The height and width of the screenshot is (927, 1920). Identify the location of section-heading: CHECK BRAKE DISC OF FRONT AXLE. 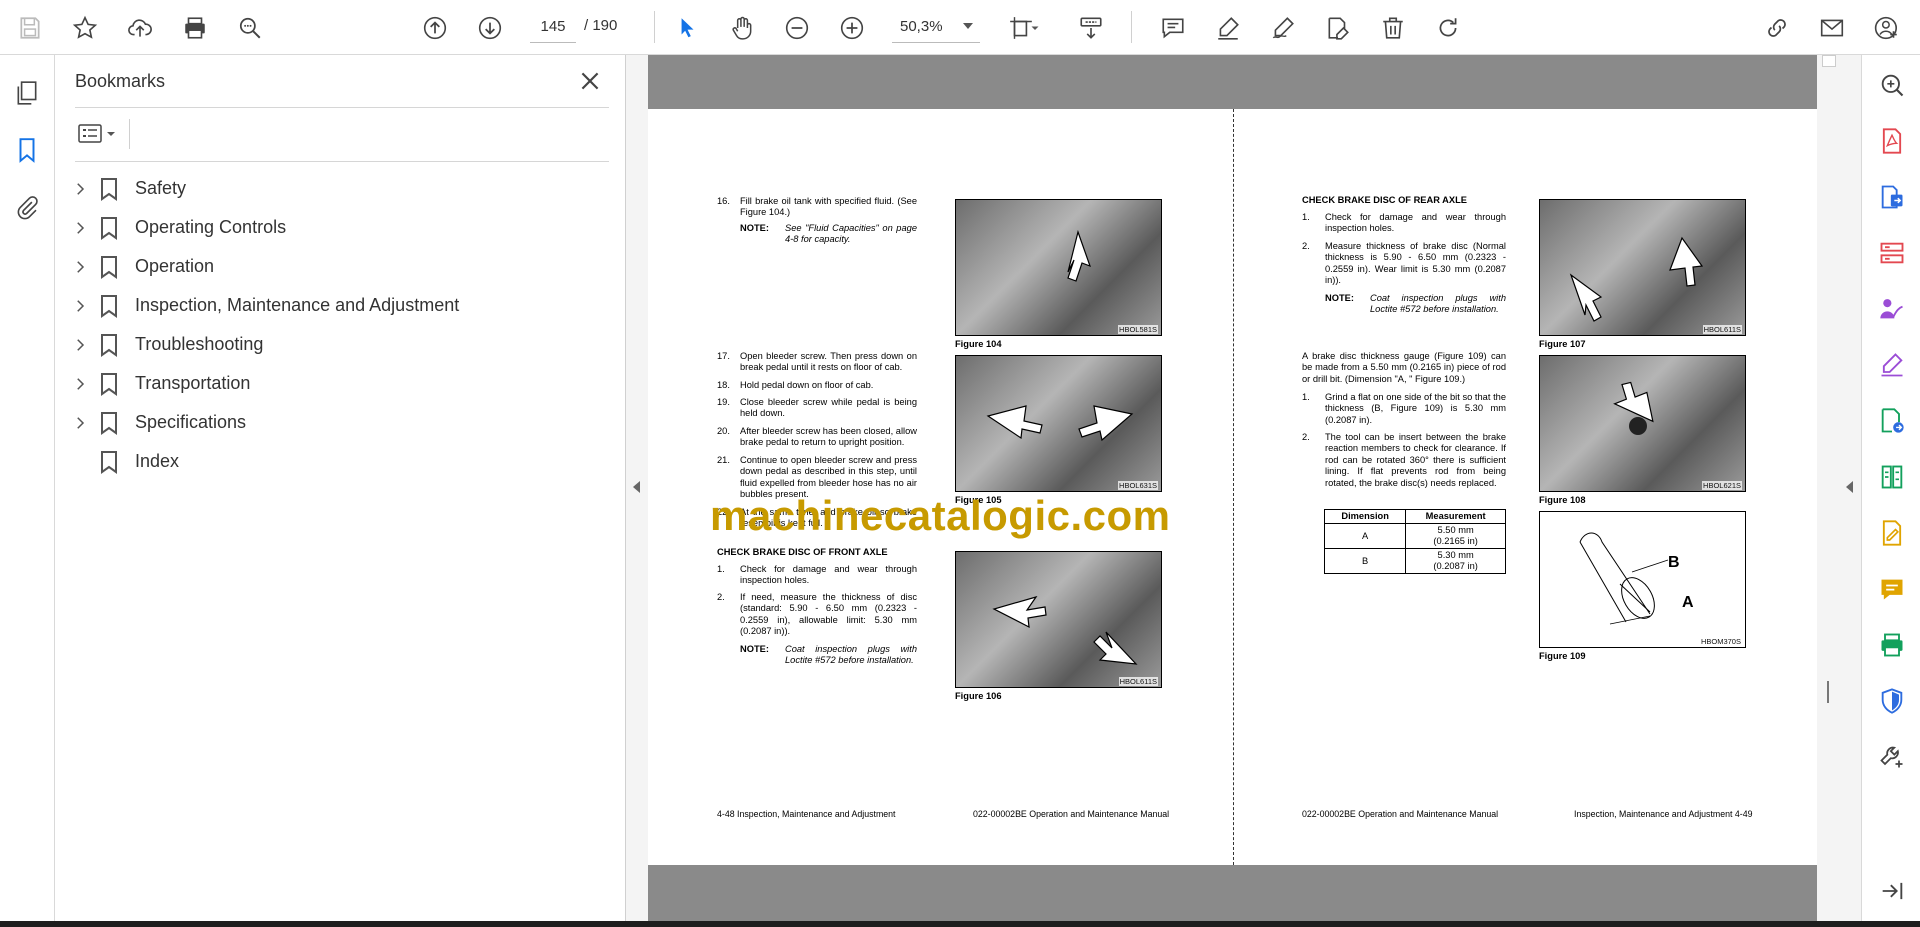
(802, 552).